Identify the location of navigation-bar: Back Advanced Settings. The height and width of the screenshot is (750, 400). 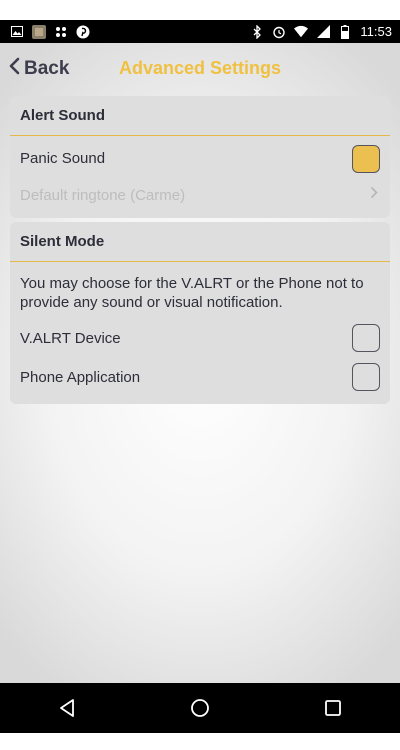
(200, 69).